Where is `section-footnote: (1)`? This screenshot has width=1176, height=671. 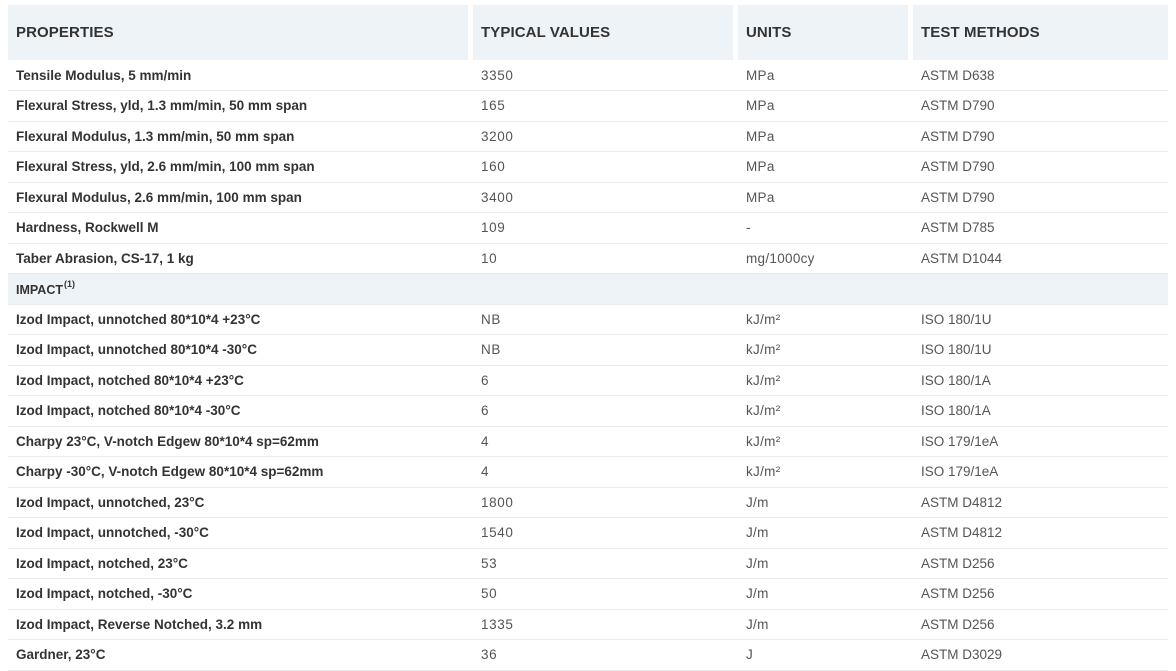
section-footnote: (1) is located at coordinates (69, 283).